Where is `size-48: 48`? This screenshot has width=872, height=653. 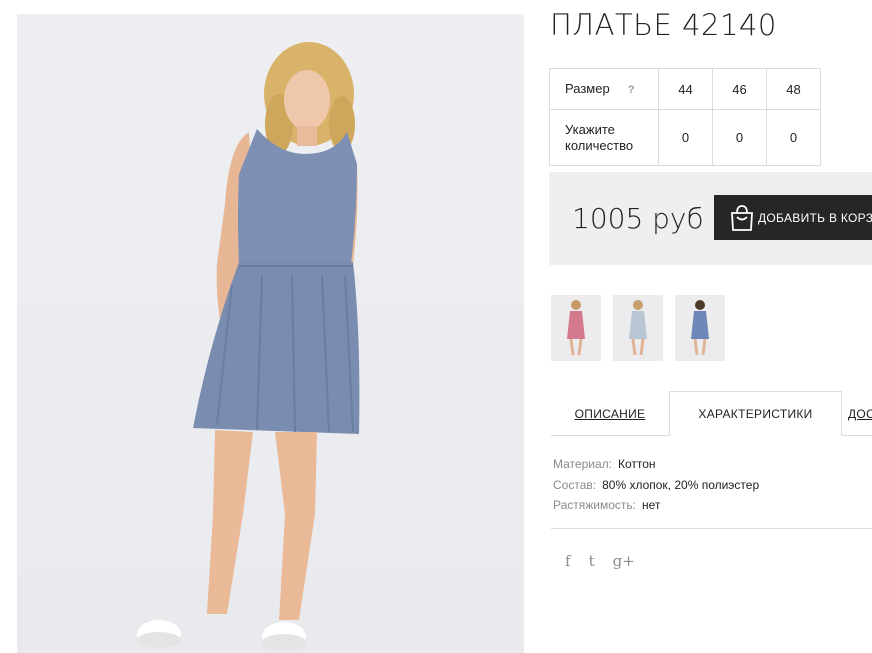
size-48: 48 is located at coordinates (793, 89).